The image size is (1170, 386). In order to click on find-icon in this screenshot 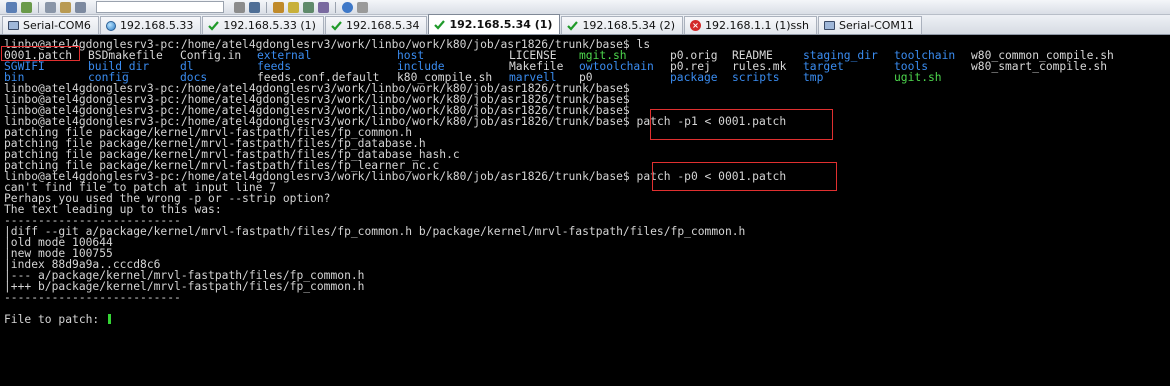, I will do `click(80, 7)`.